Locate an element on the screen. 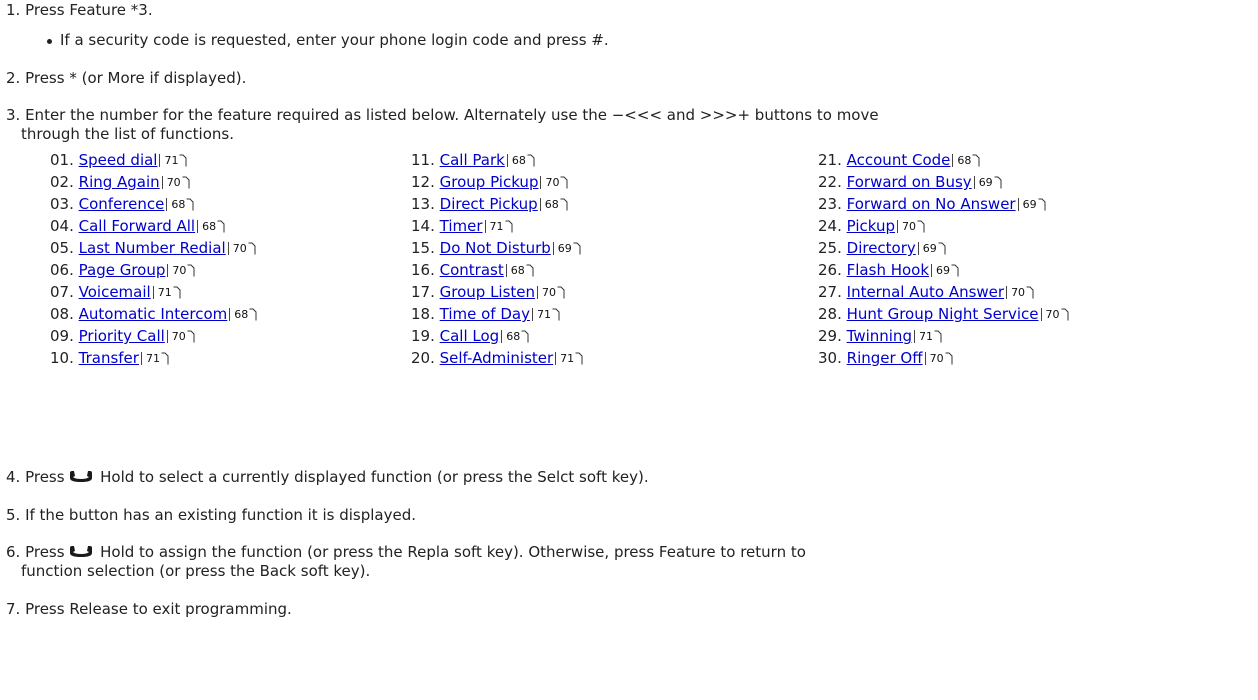  function-item: 04. Call Forward All 68 is located at coordinates (137, 226).